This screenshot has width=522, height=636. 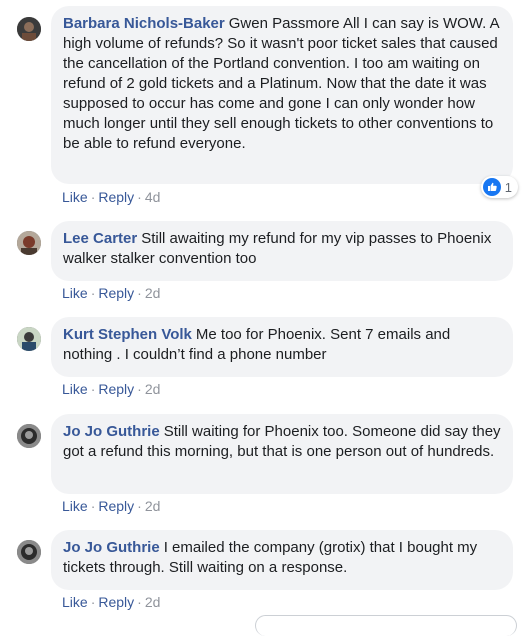 I want to click on like-icon, so click(x=491, y=187).